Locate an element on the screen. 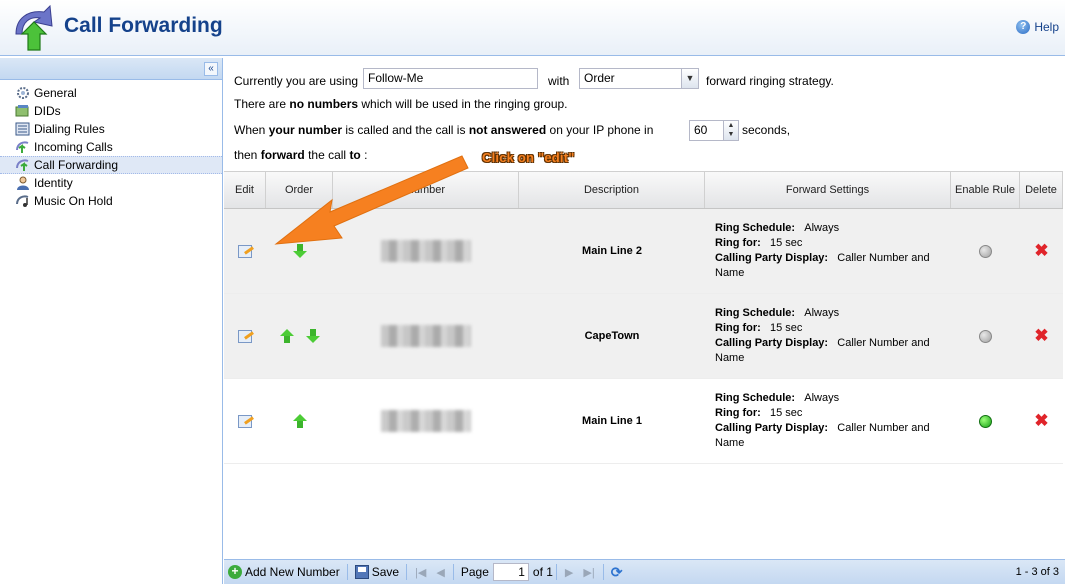 The width and height of the screenshot is (1065, 584). column-header-forward-settings: Forward Settings is located at coordinates (828, 190).